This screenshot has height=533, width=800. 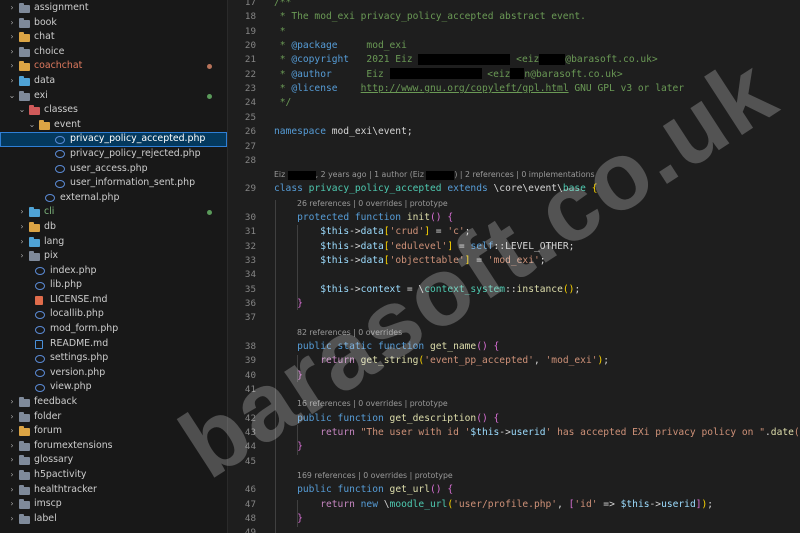 I want to click on explorer-folder-imscp: › imscp, so click(x=113, y=504).